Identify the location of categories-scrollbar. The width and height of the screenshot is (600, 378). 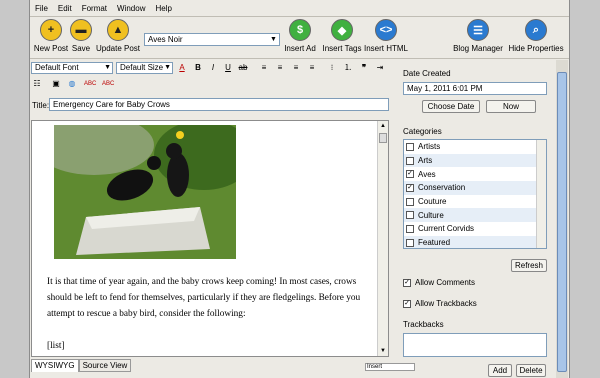
(541, 194).